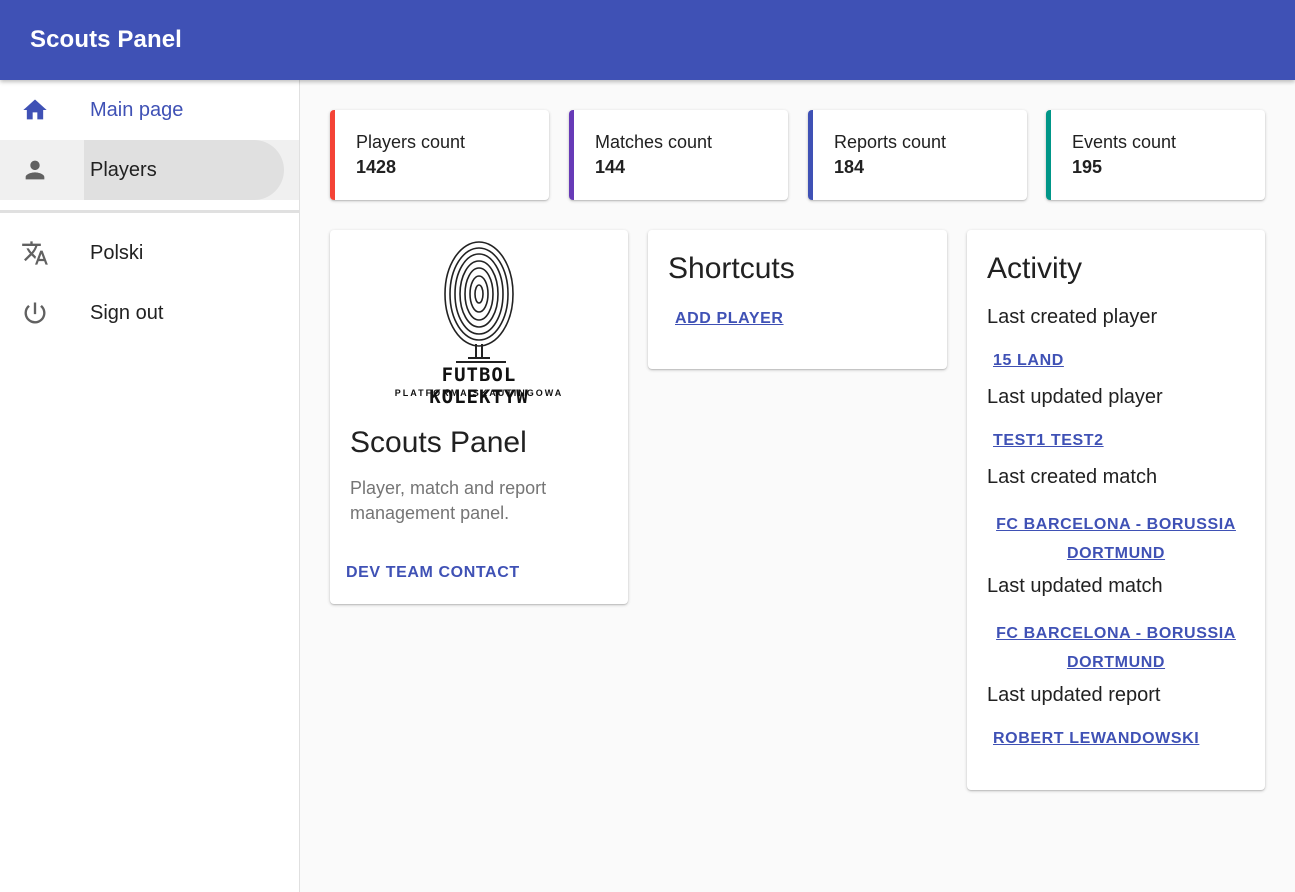  Describe the element at coordinates (1035, 268) in the screenshot. I see `activity-title: Activity` at that location.